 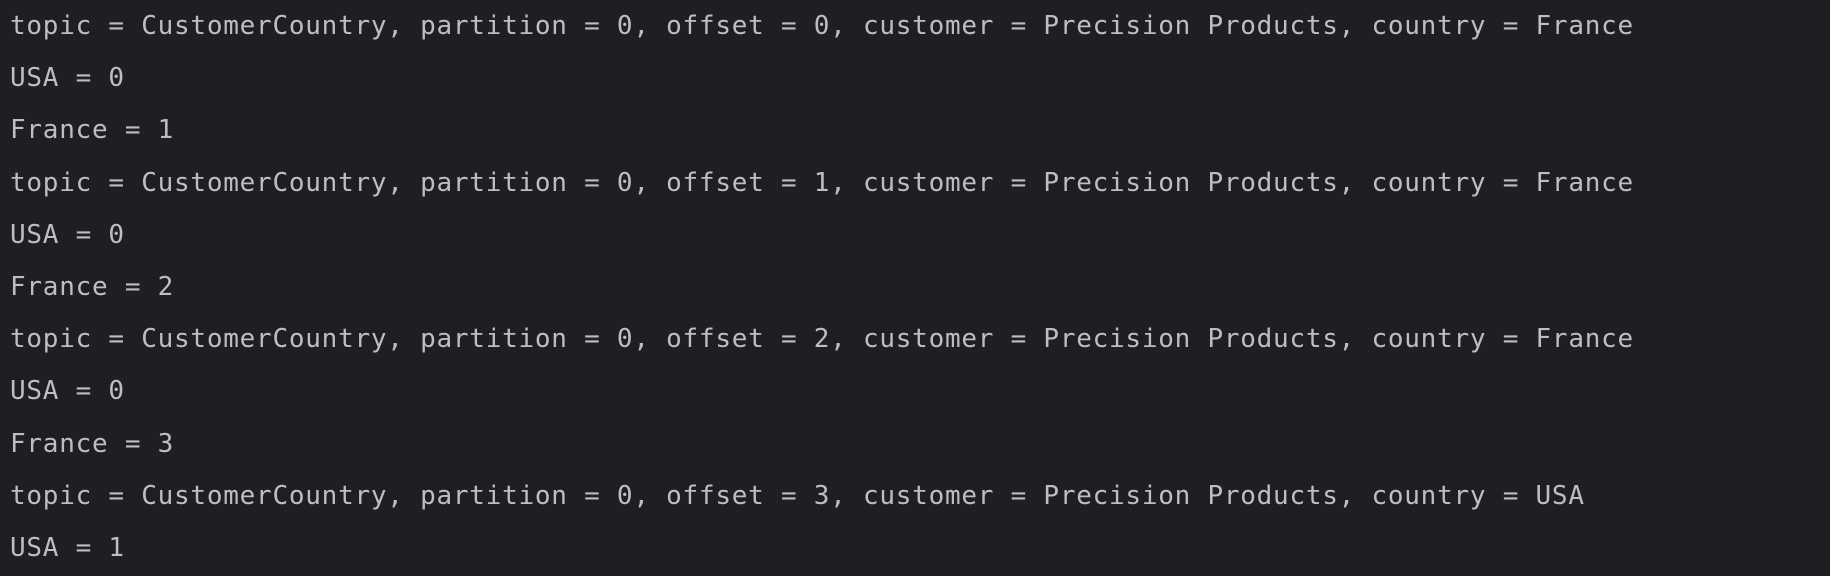 What do you see at coordinates (92, 130) in the screenshot?
I see `console-line: France = 1` at bounding box center [92, 130].